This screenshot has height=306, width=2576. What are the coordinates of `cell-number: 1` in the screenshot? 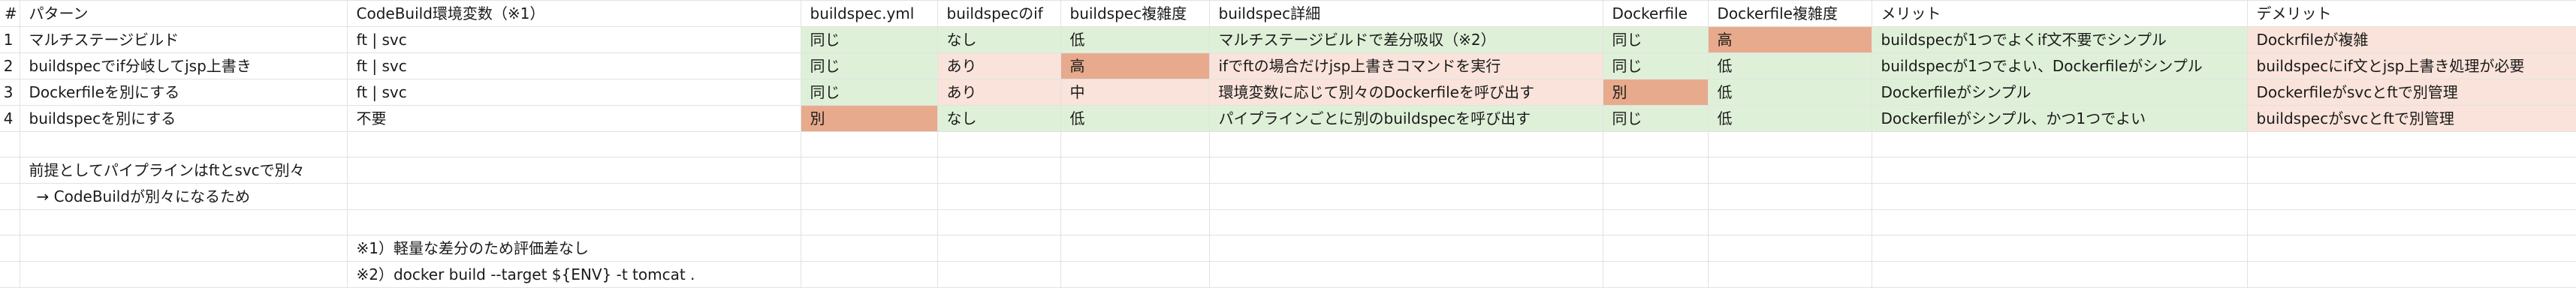 It's located at (10, 39).